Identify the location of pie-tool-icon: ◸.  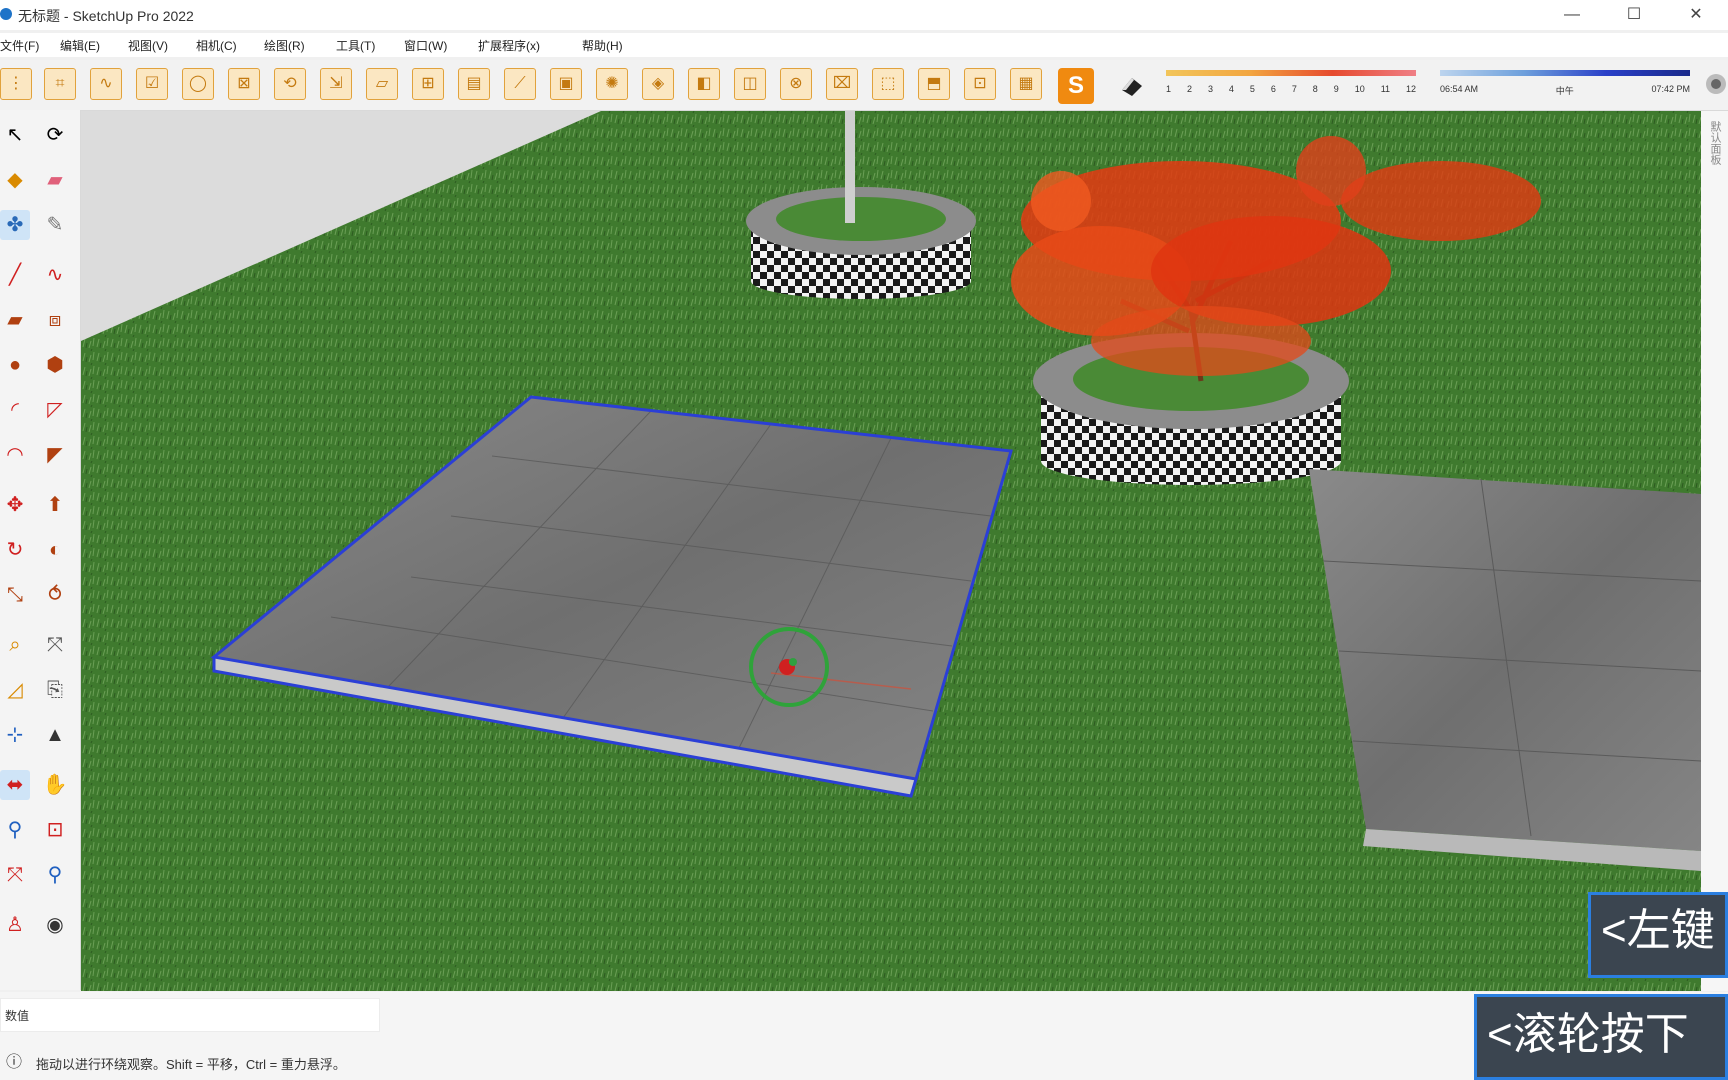
(55, 410).